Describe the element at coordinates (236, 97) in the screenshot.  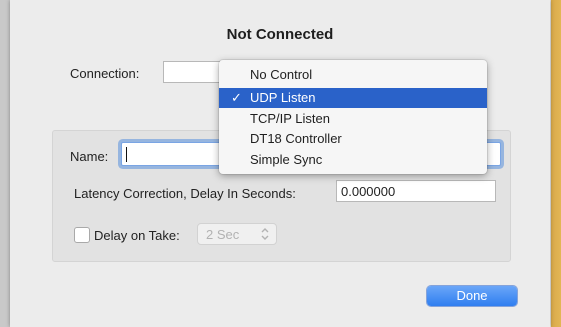
I see `checkmark-icon: ✓` at that location.